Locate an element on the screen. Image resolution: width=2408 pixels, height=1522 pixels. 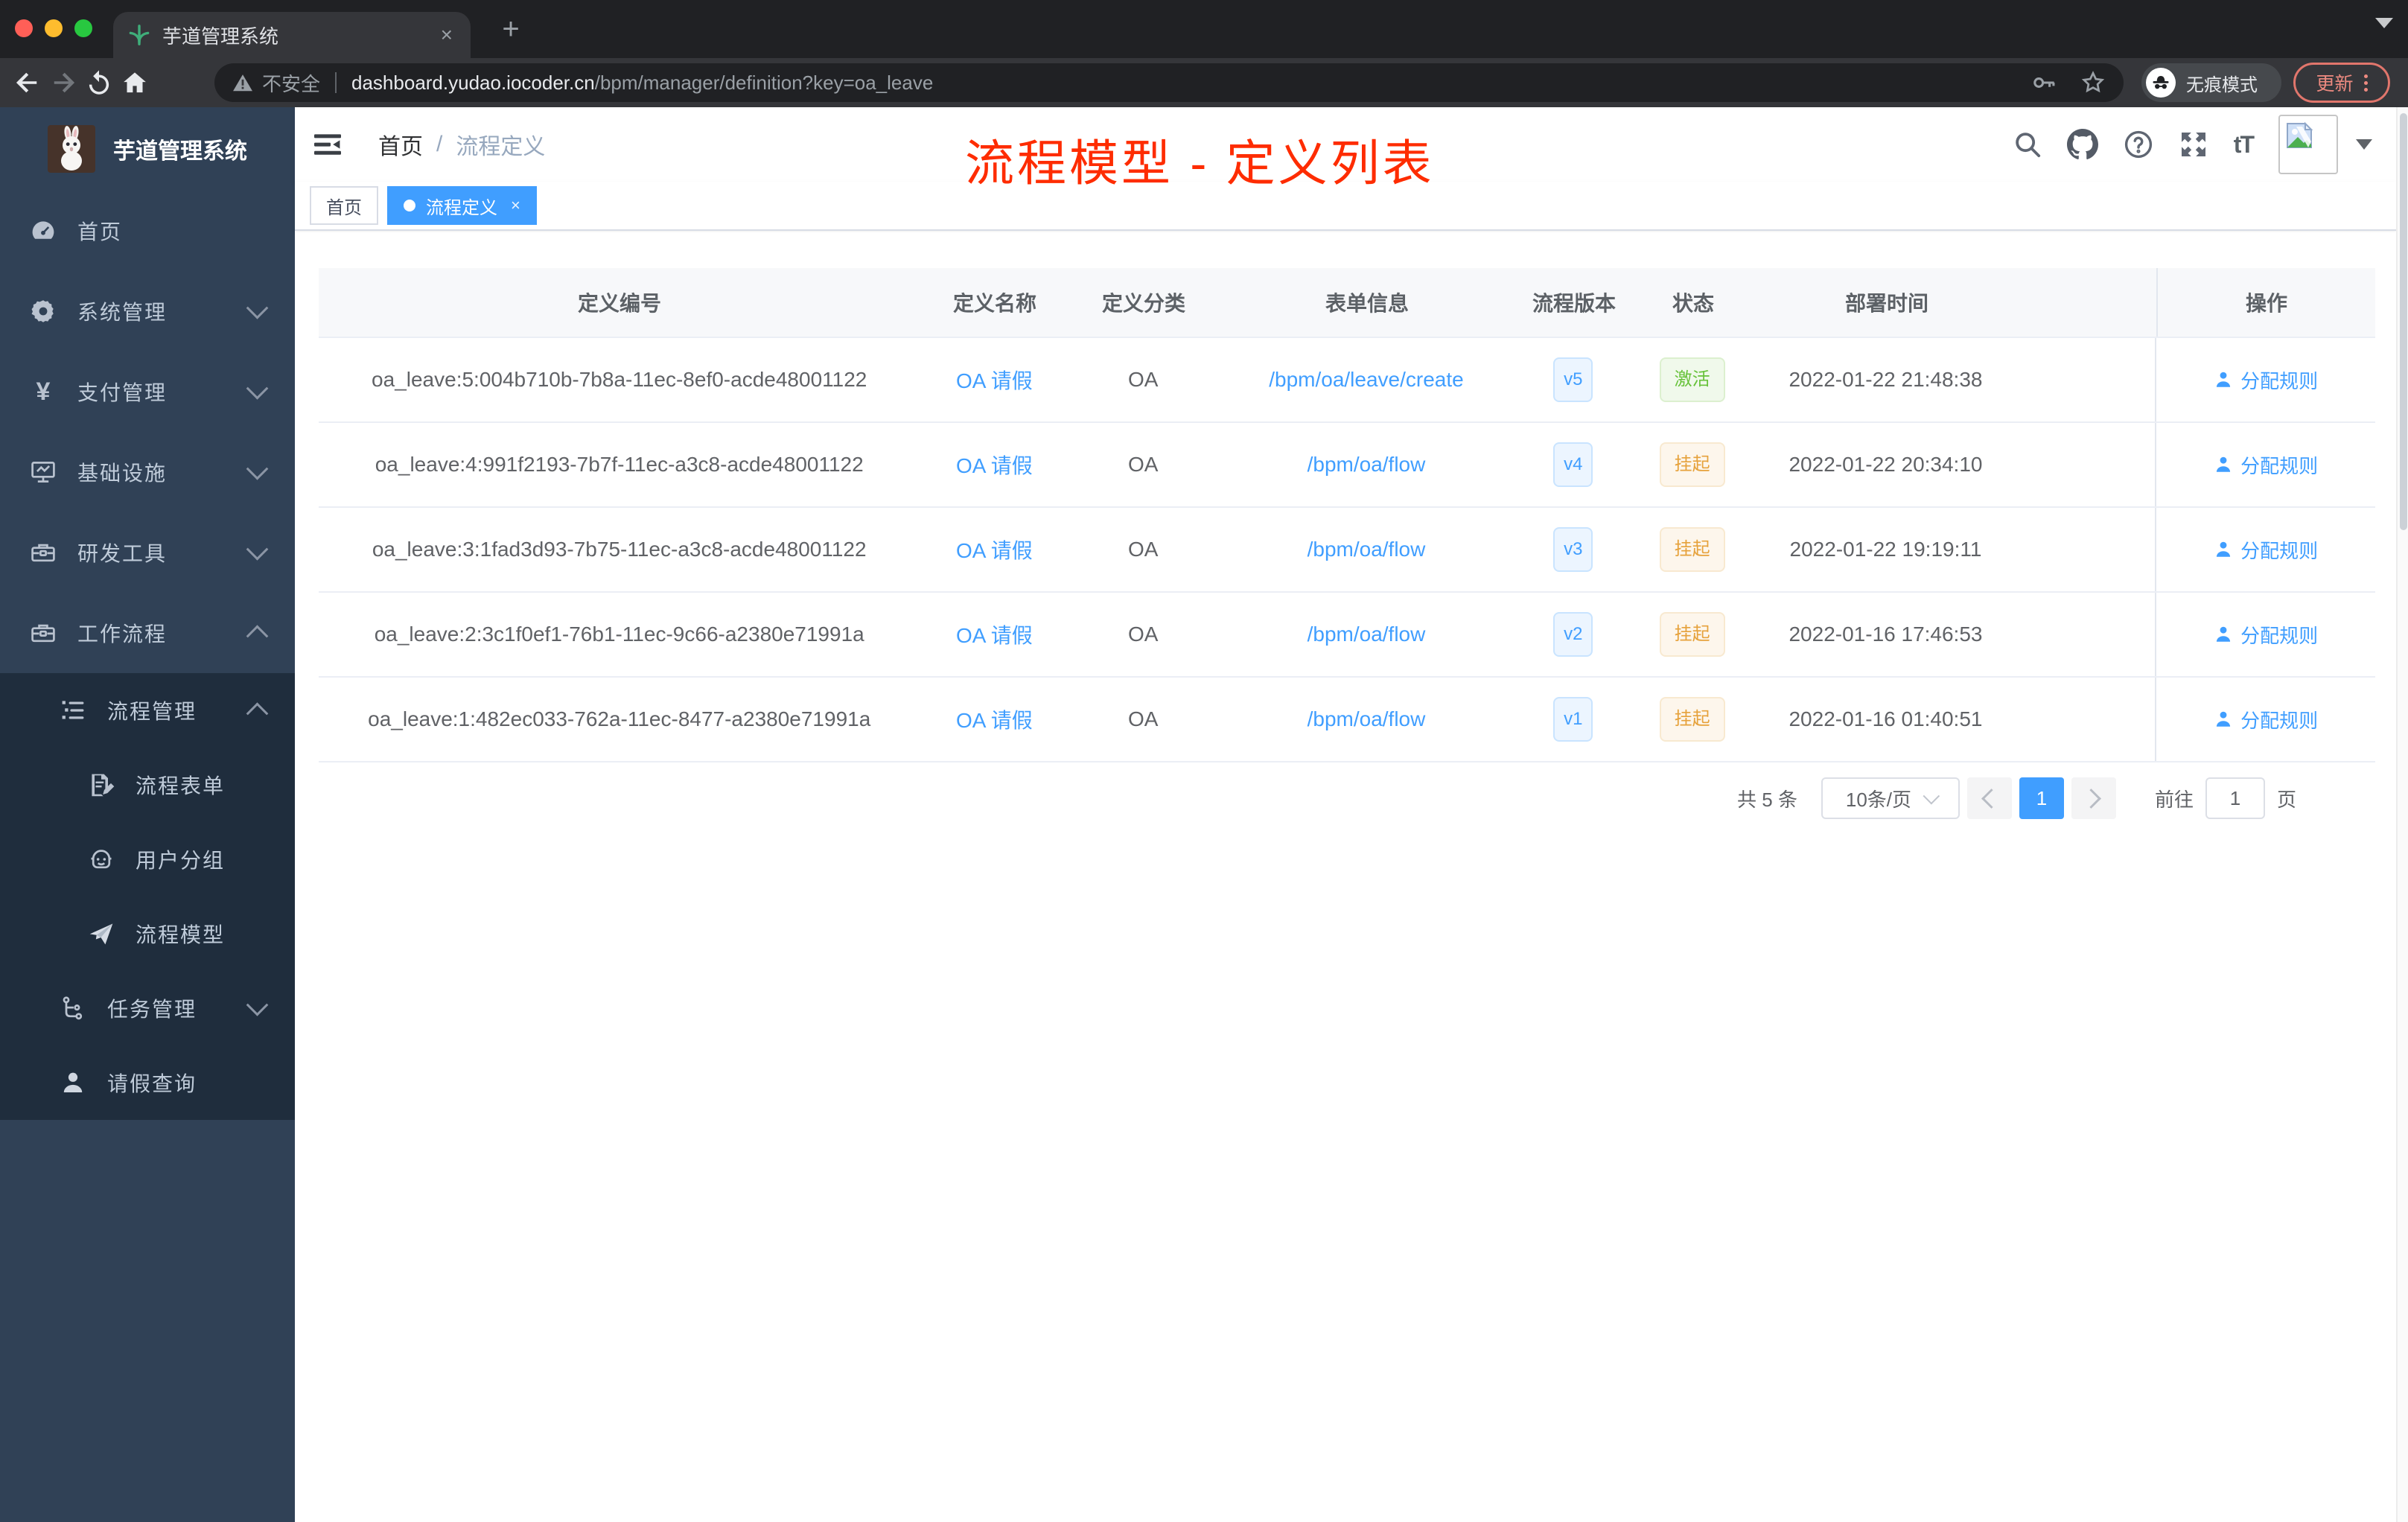
sidebar-item-home: 首页 is located at coordinates (147, 231).